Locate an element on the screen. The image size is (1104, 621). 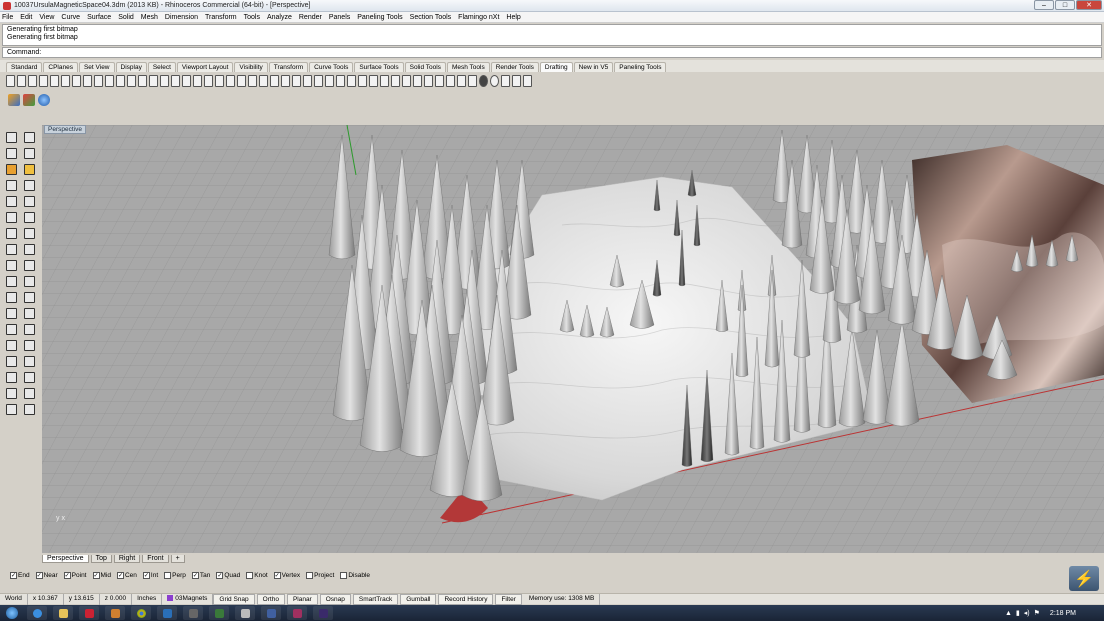
osnap-near: ✓ Near is located at coordinates (46, 575).